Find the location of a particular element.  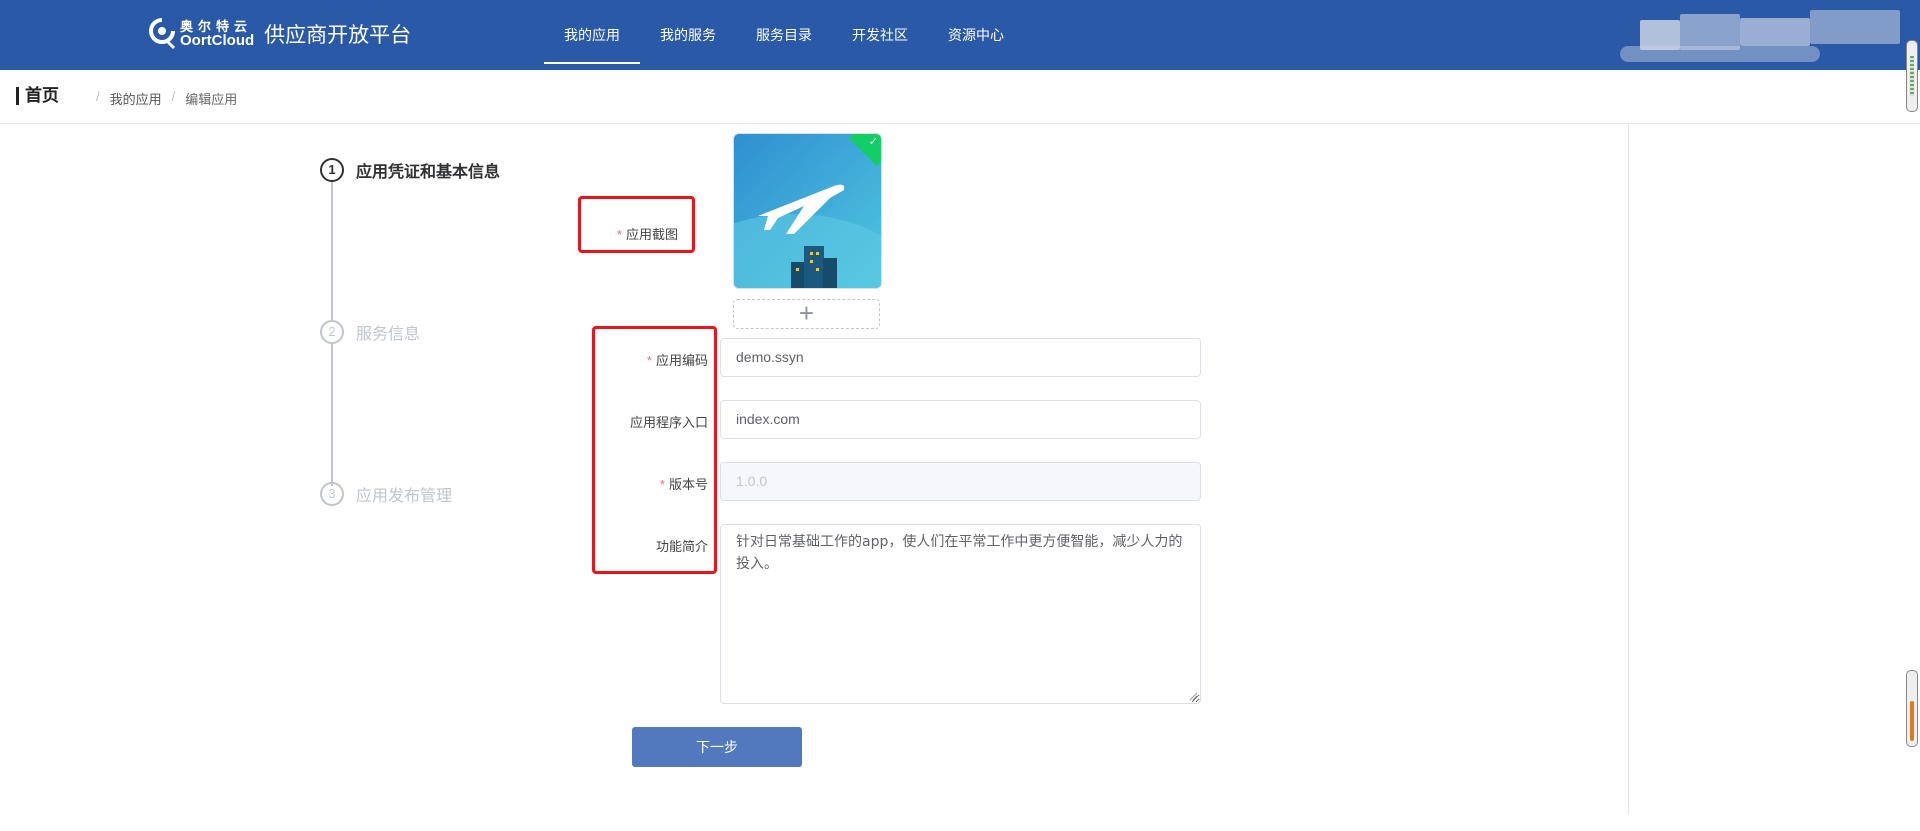

version-label-text: 版本号 is located at coordinates (688, 484).